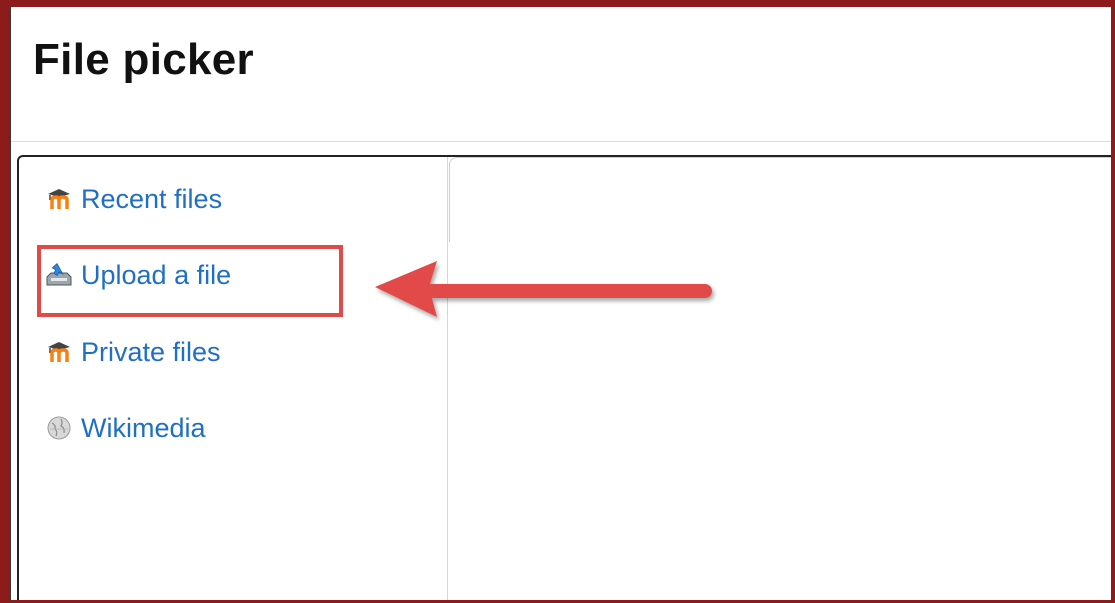 This screenshot has height=603, width=1115. I want to click on annotation-arrow, so click(543, 289).